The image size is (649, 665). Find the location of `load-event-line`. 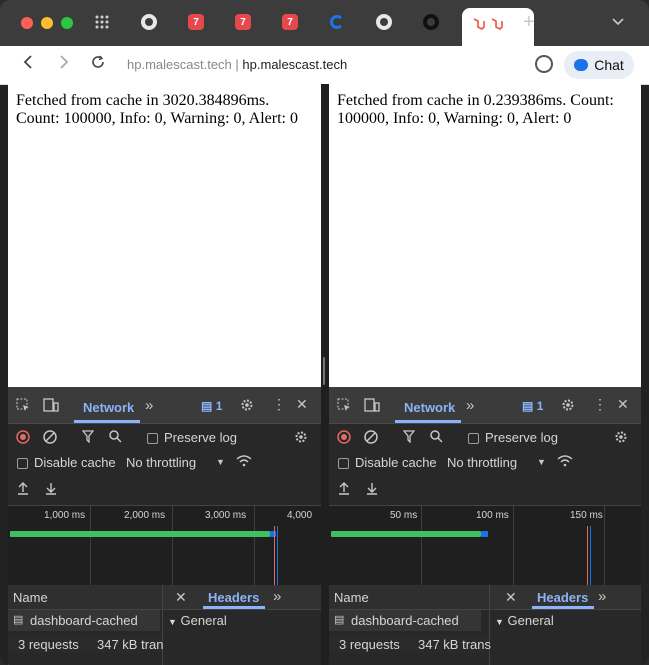

load-event-line is located at coordinates (587, 556).